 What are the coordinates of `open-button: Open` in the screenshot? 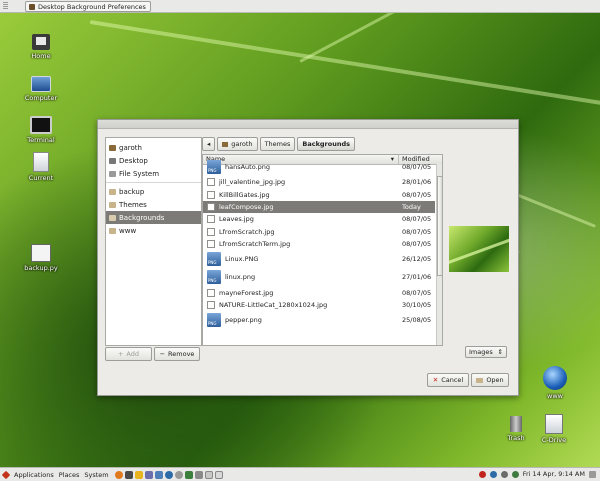 It's located at (490, 380).